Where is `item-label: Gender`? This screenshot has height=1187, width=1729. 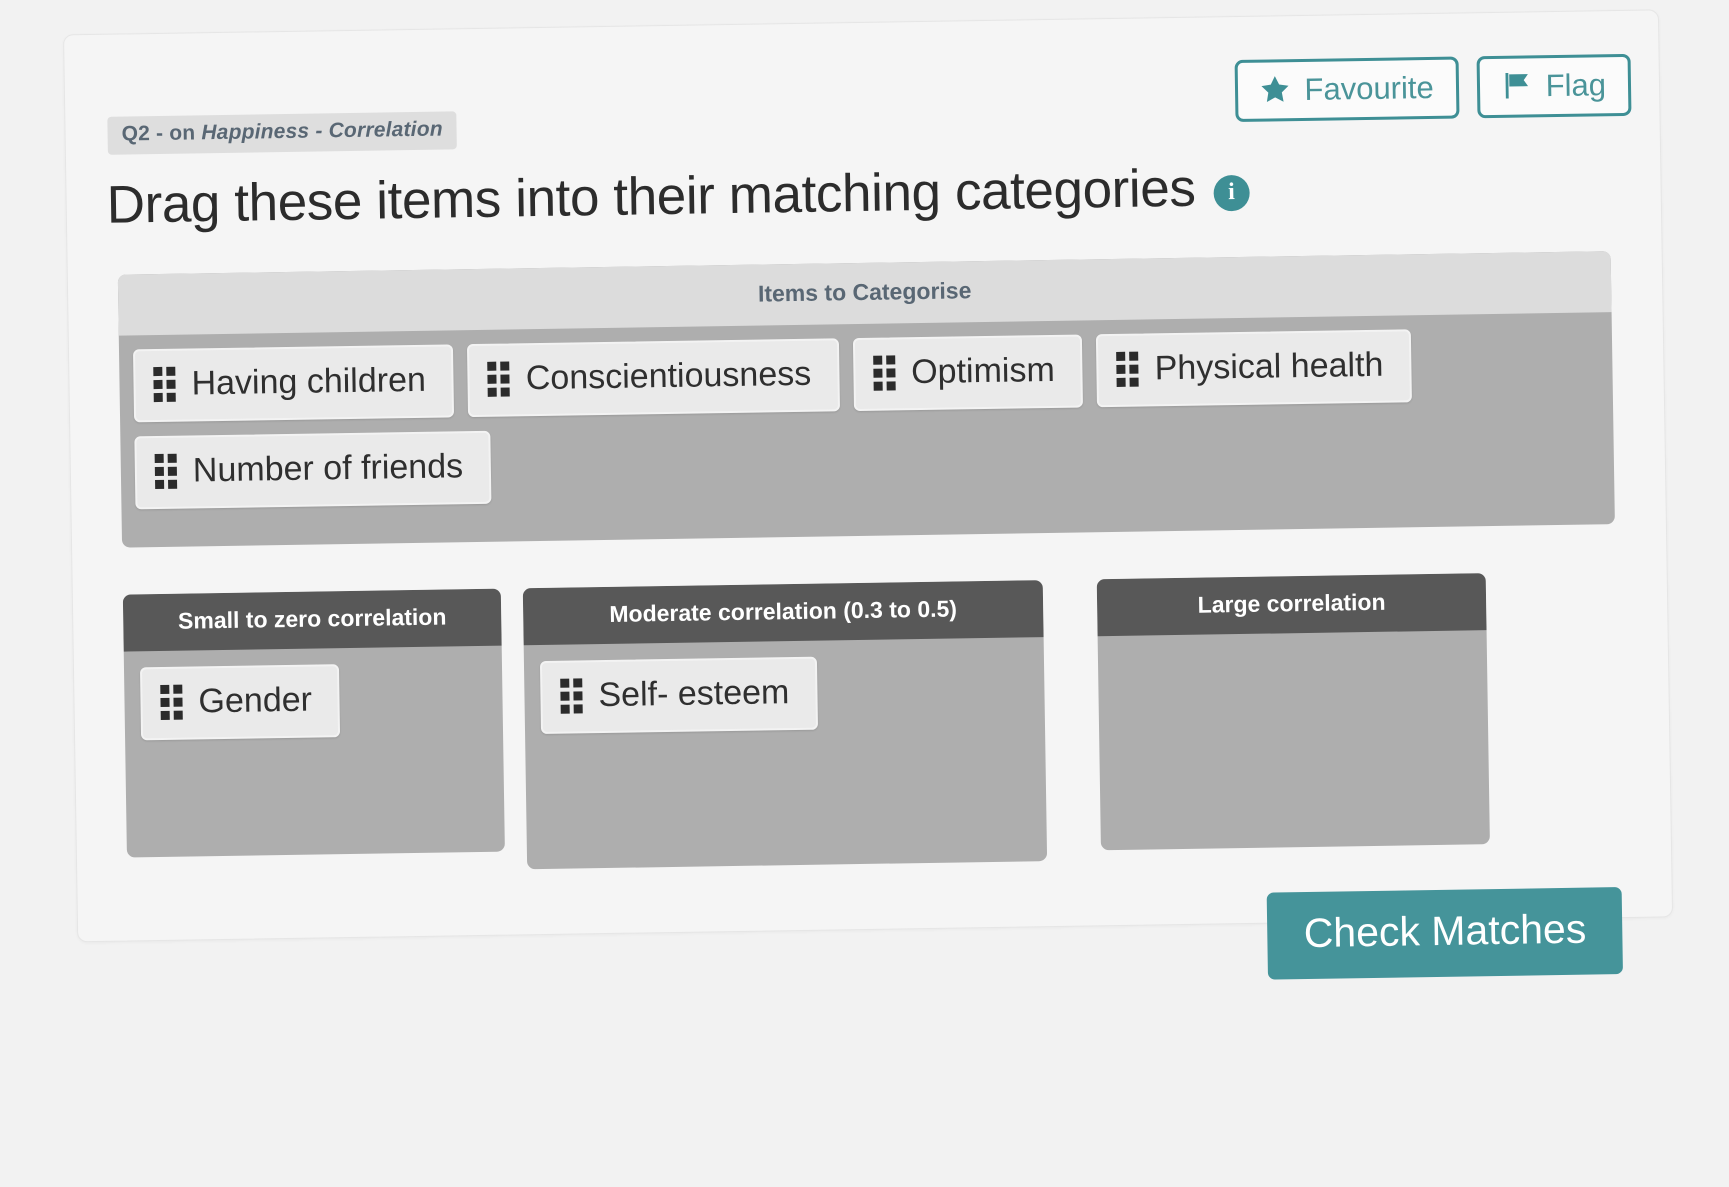 item-label: Gender is located at coordinates (255, 700).